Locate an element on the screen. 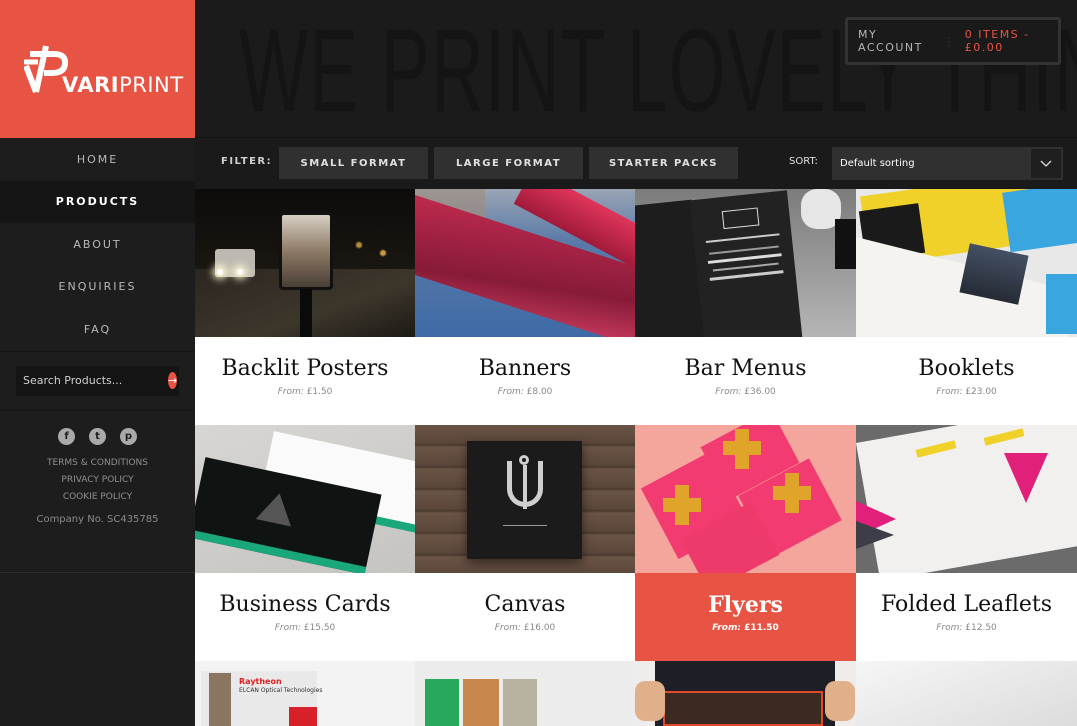  product-info: Folded Leaflets From: £12.50 is located at coordinates (966, 617).